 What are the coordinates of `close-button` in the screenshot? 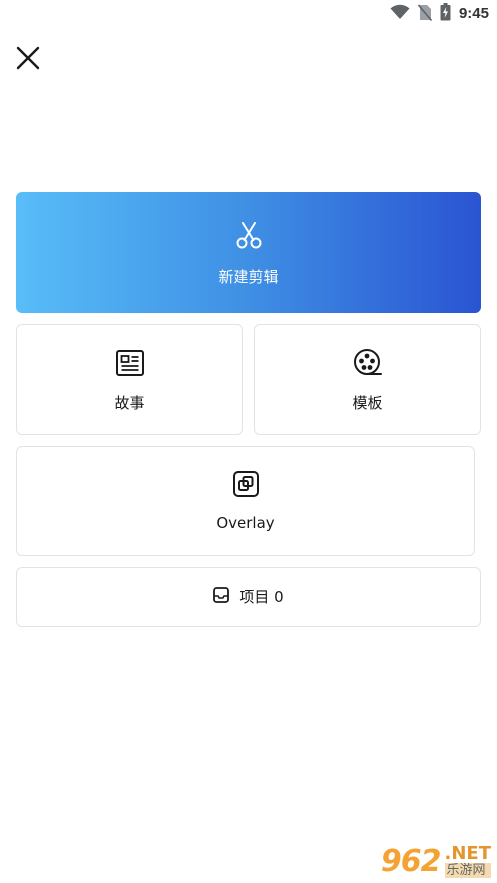 It's located at (28, 60).